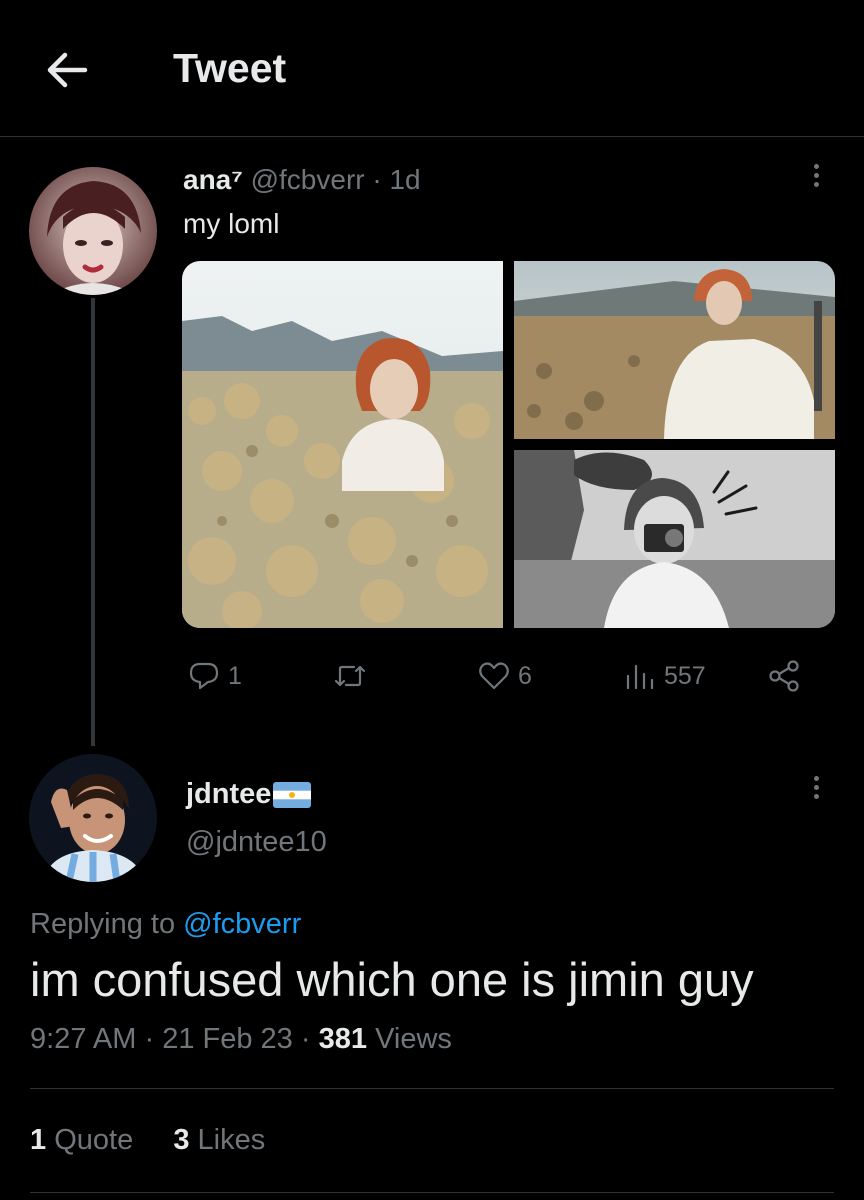  What do you see at coordinates (432, 1088) in the screenshot?
I see `meta-divider` at bounding box center [432, 1088].